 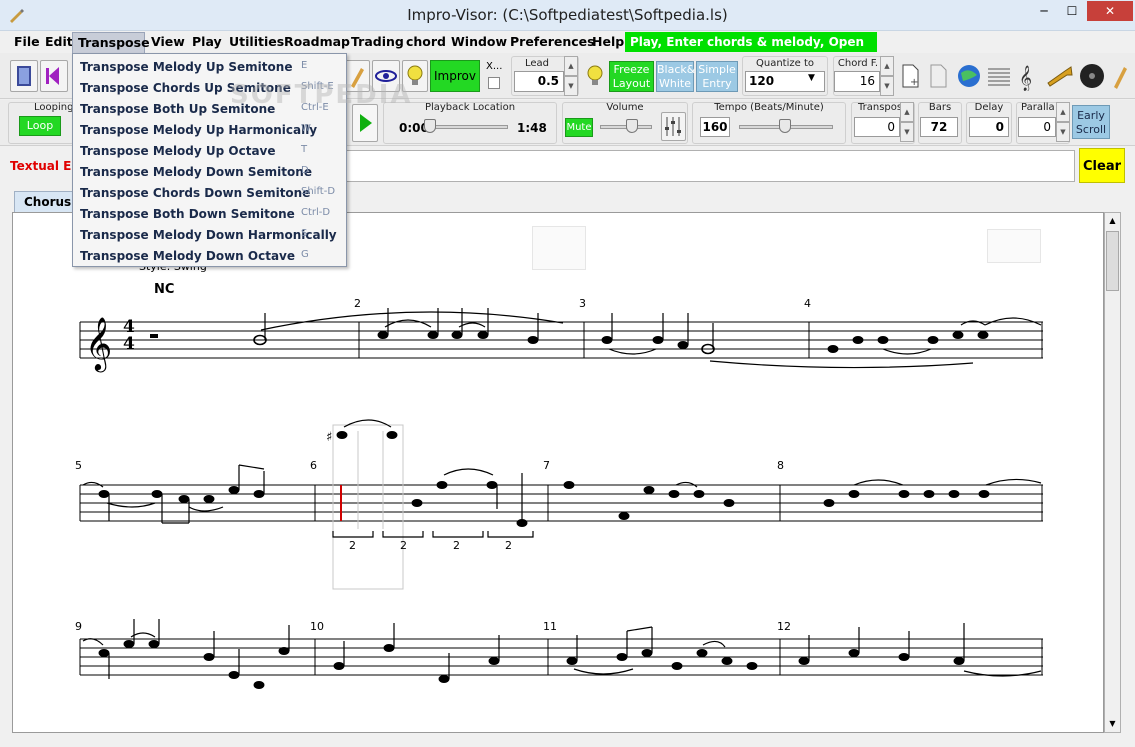 I want to click on book-icon, so click(x=24, y=76).